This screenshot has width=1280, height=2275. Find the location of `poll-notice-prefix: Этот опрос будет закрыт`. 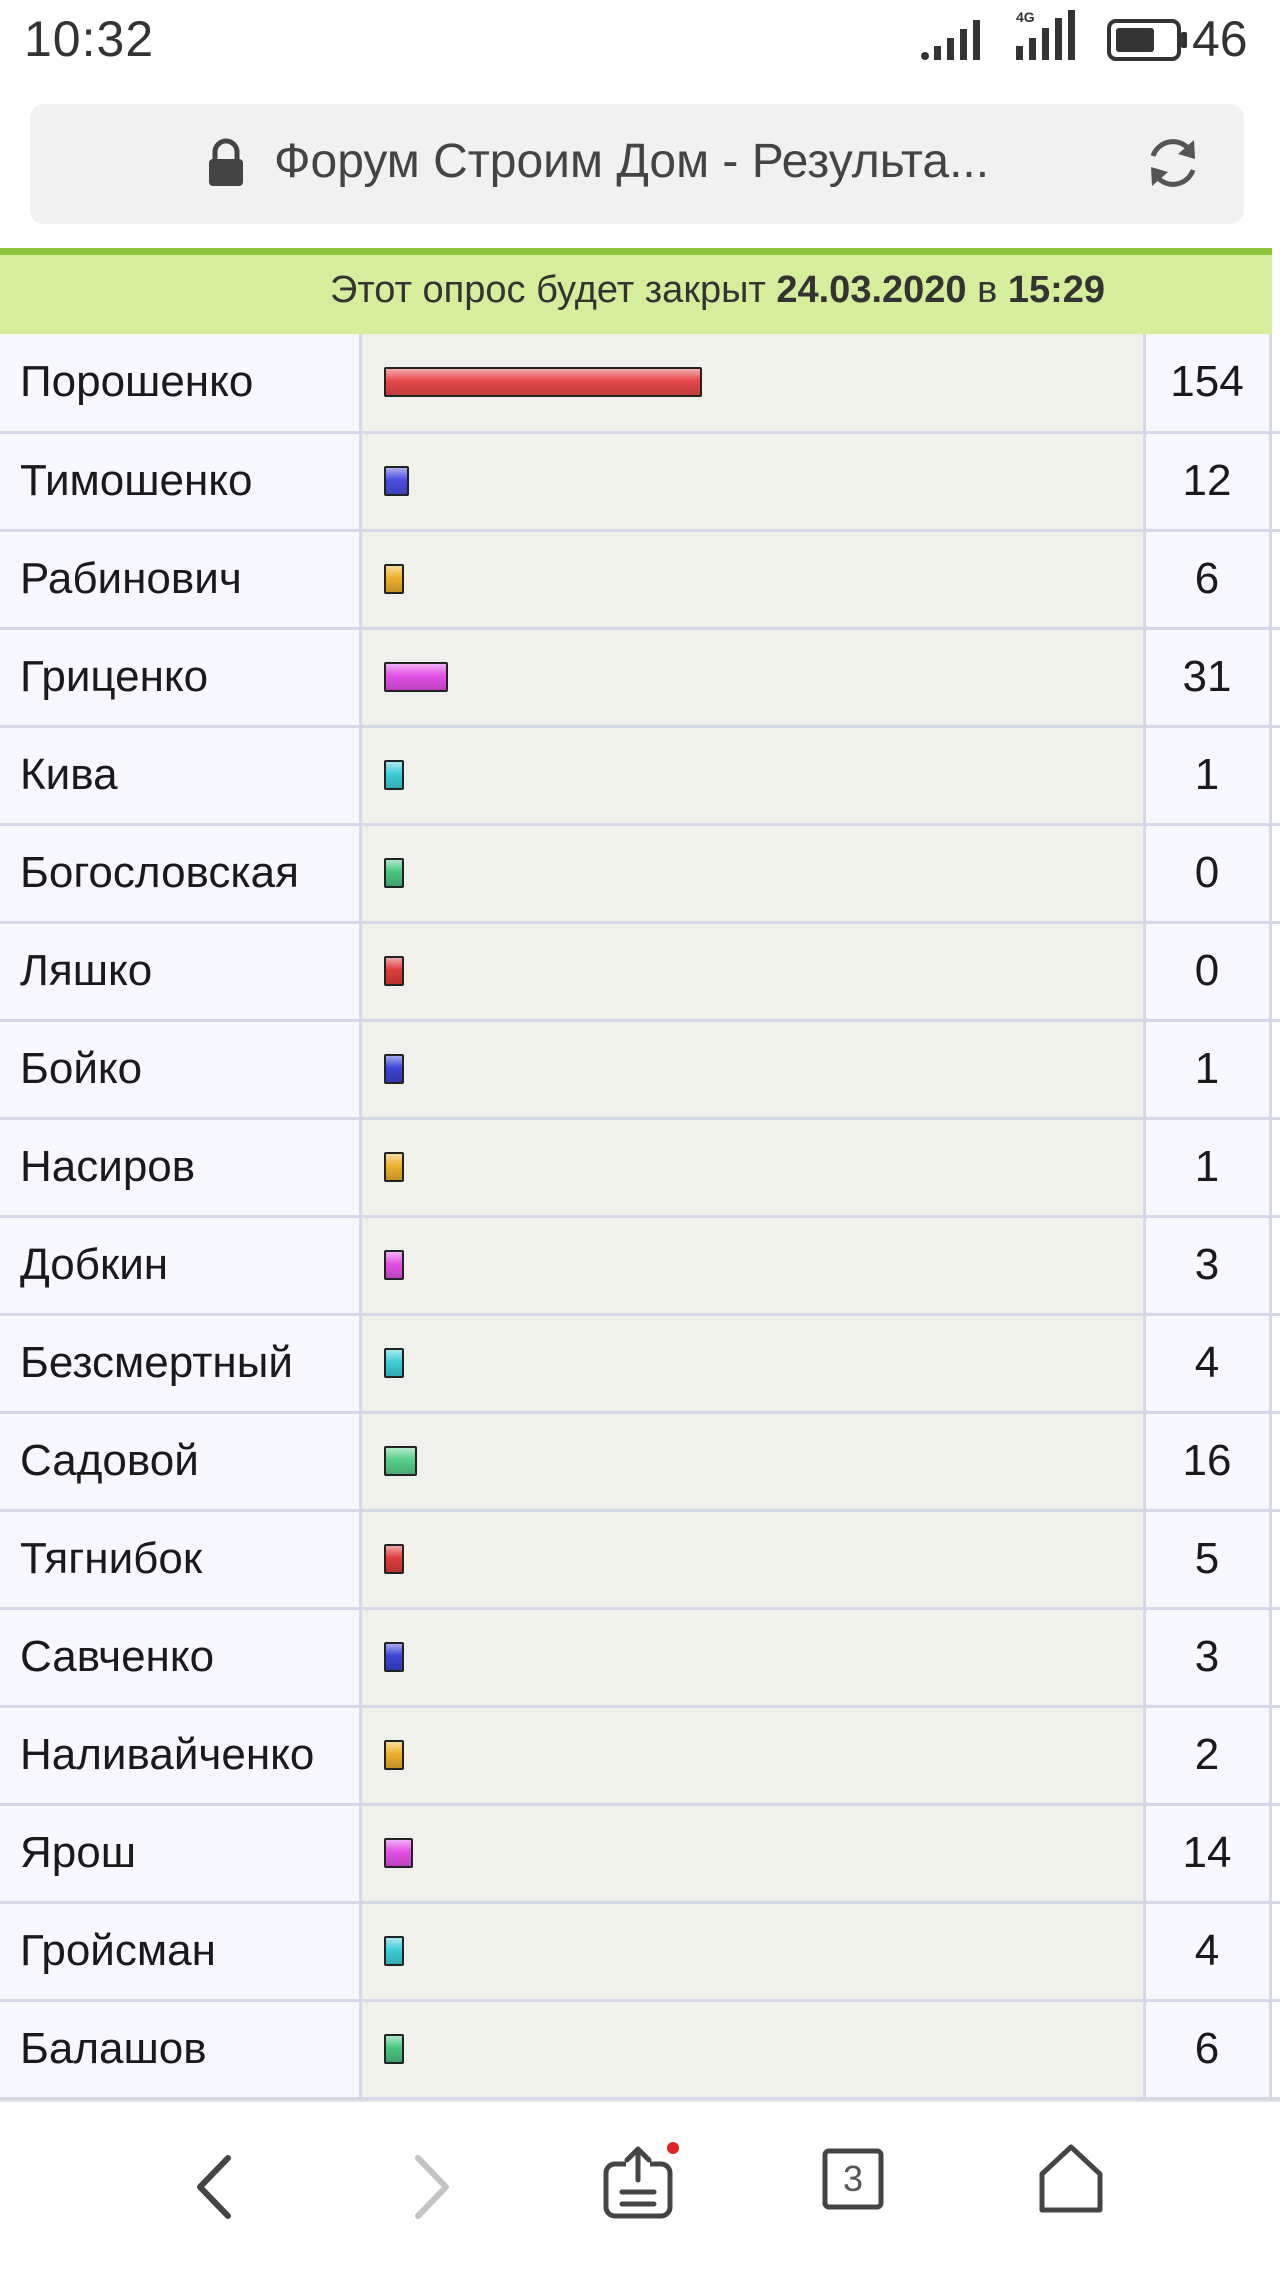

poll-notice-prefix: Этот опрос будет закрыт is located at coordinates (548, 290).